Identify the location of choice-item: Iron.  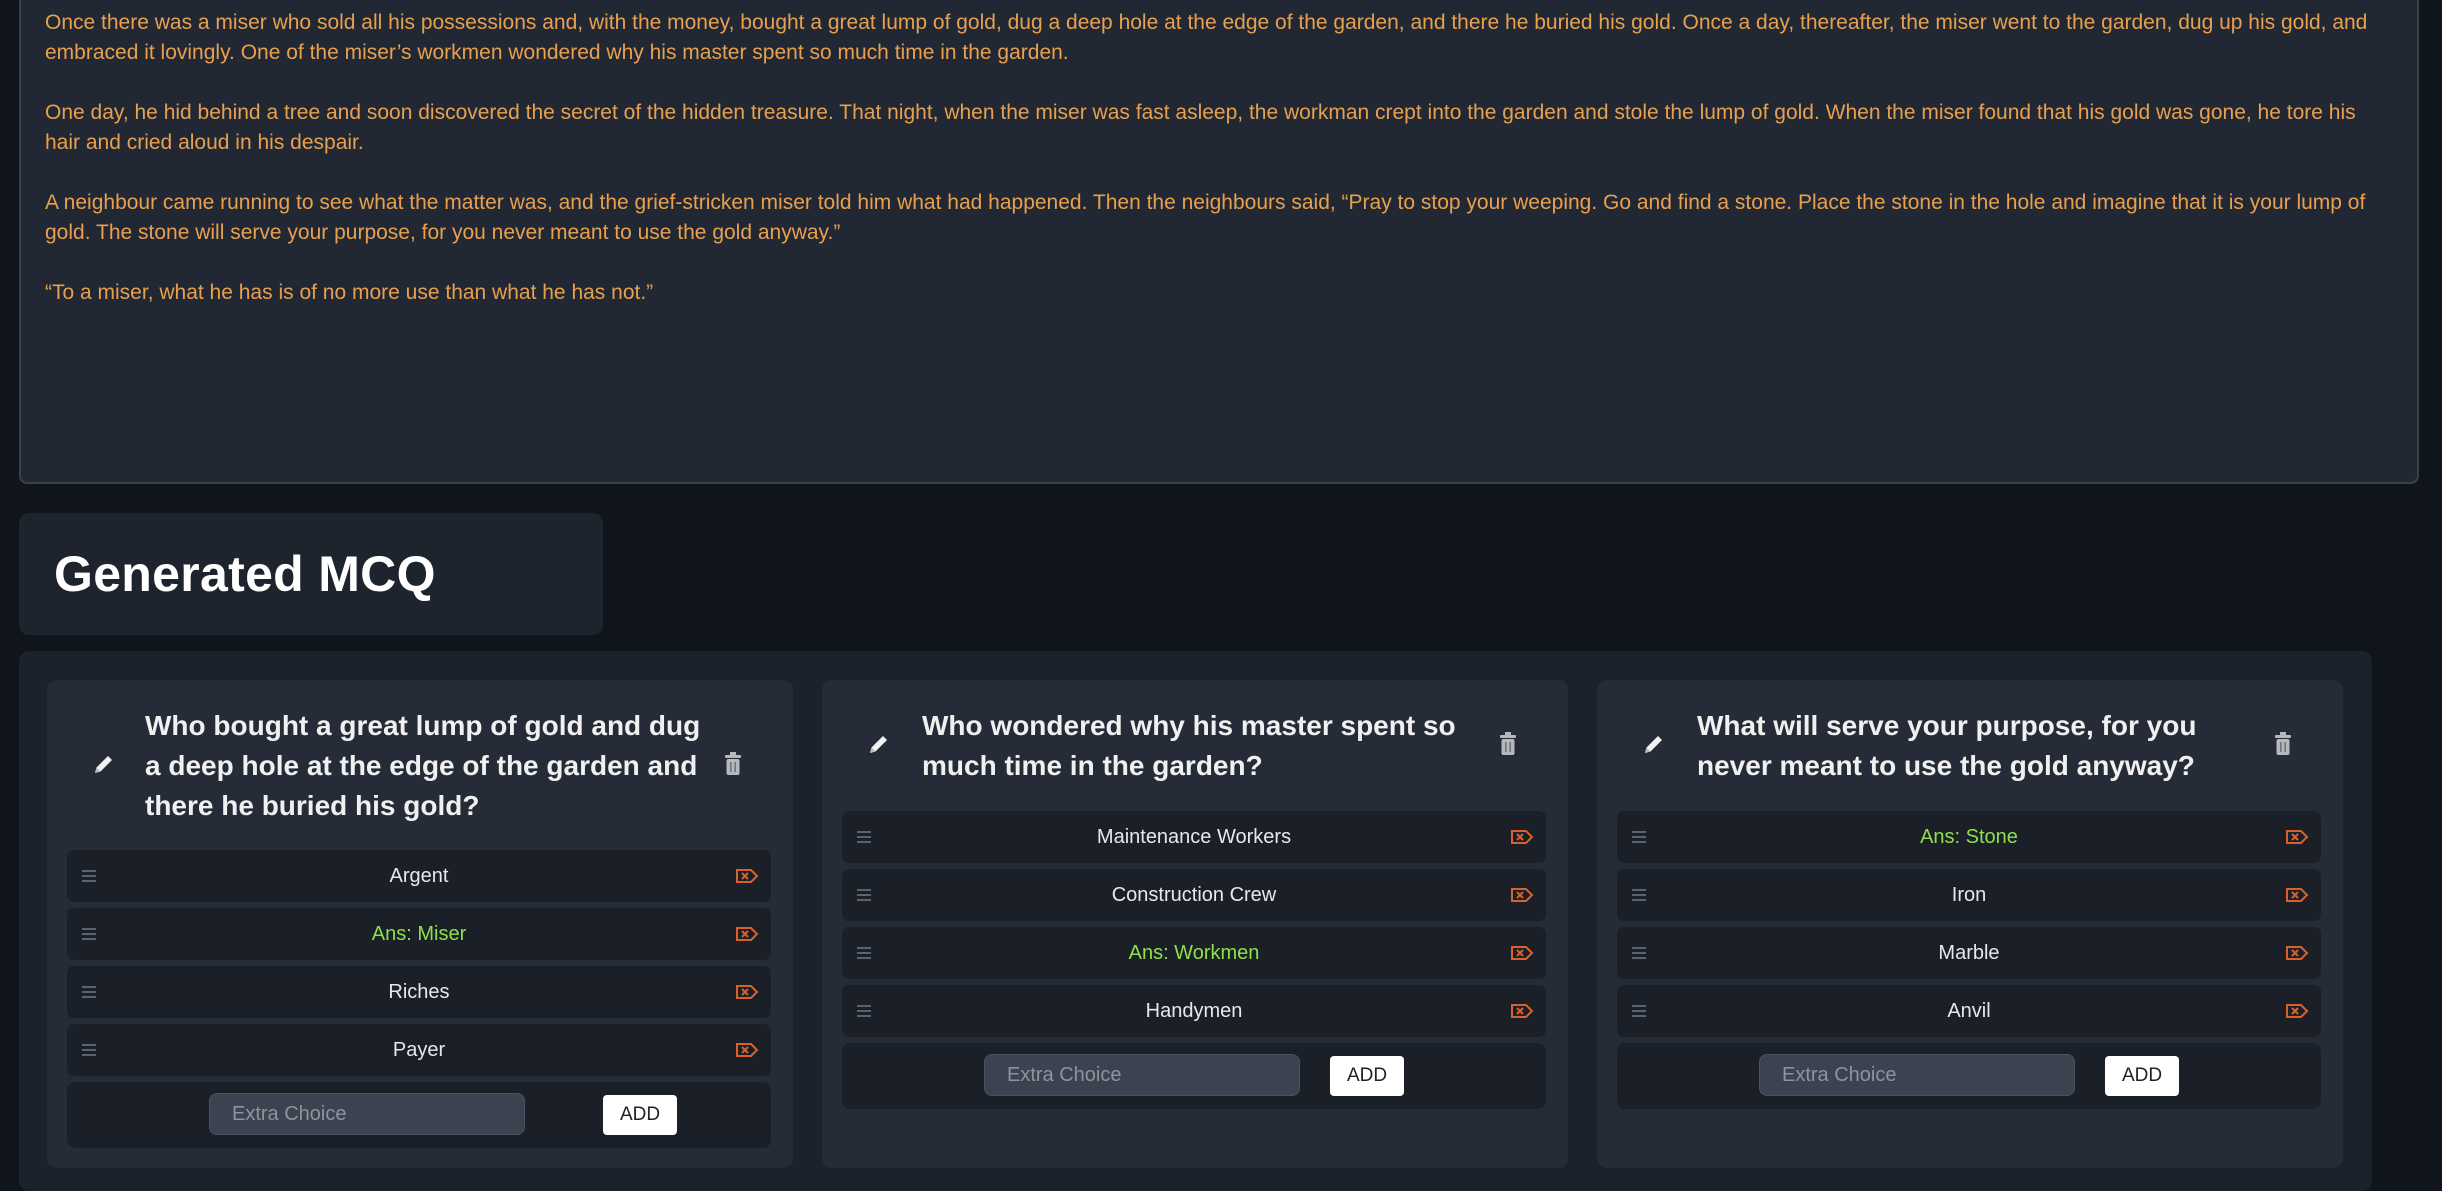
(1969, 895).